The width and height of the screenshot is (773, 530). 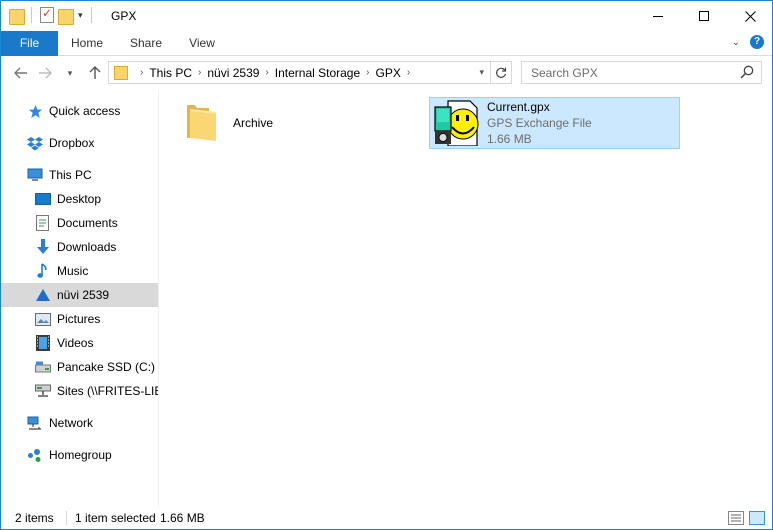 I want to click on item-count: 2 items, so click(x=34, y=518).